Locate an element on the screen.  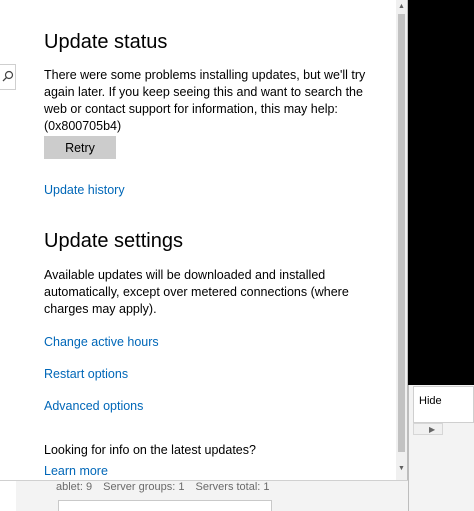
update-history-link: Update history is located at coordinates (84, 190).